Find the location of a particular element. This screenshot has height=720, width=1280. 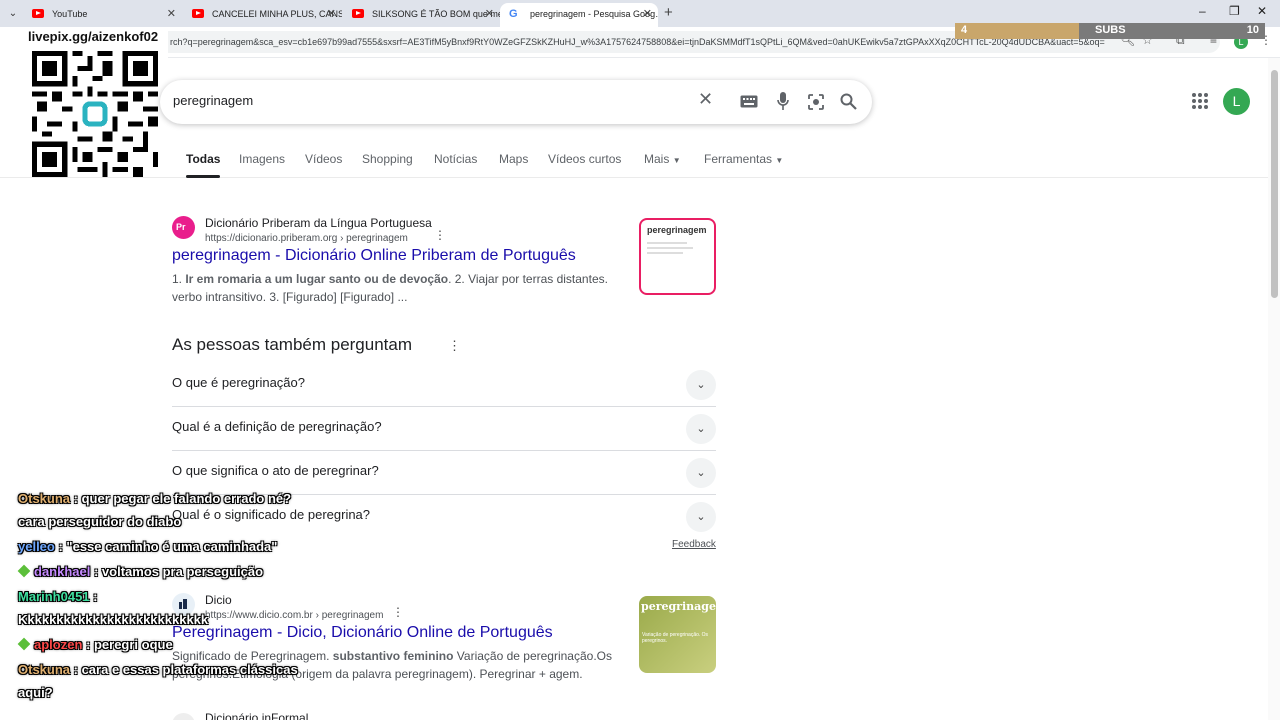

paa-question: O que significa o ato de peregrinar? ⌄ is located at coordinates (444, 473).